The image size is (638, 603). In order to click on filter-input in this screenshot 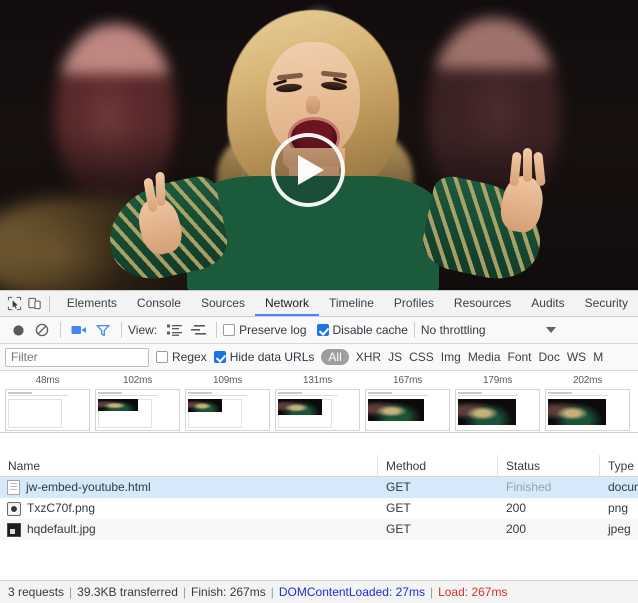, I will do `click(77, 357)`.